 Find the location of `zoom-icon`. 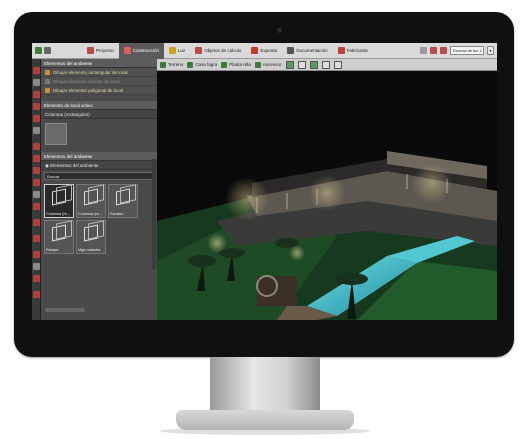

zoom-icon is located at coordinates (325, 64).